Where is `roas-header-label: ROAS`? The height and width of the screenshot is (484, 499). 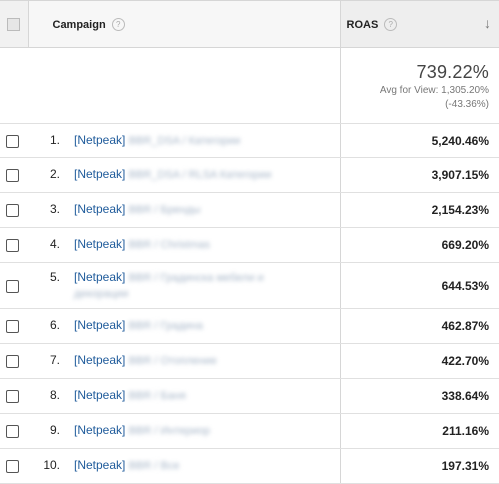 roas-header-label: ROAS is located at coordinates (362, 24).